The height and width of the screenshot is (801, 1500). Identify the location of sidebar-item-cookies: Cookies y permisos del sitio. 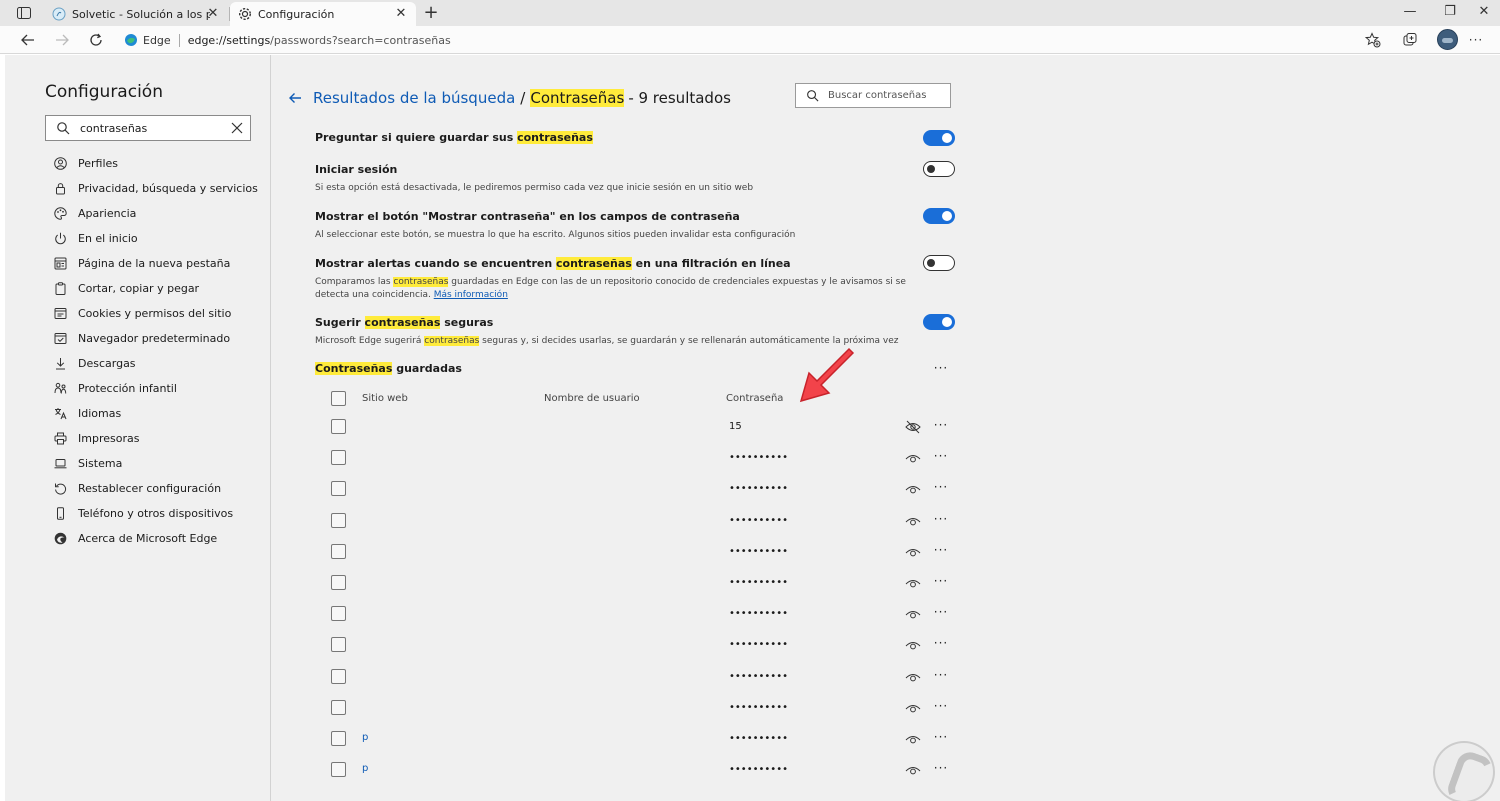
(155, 313).